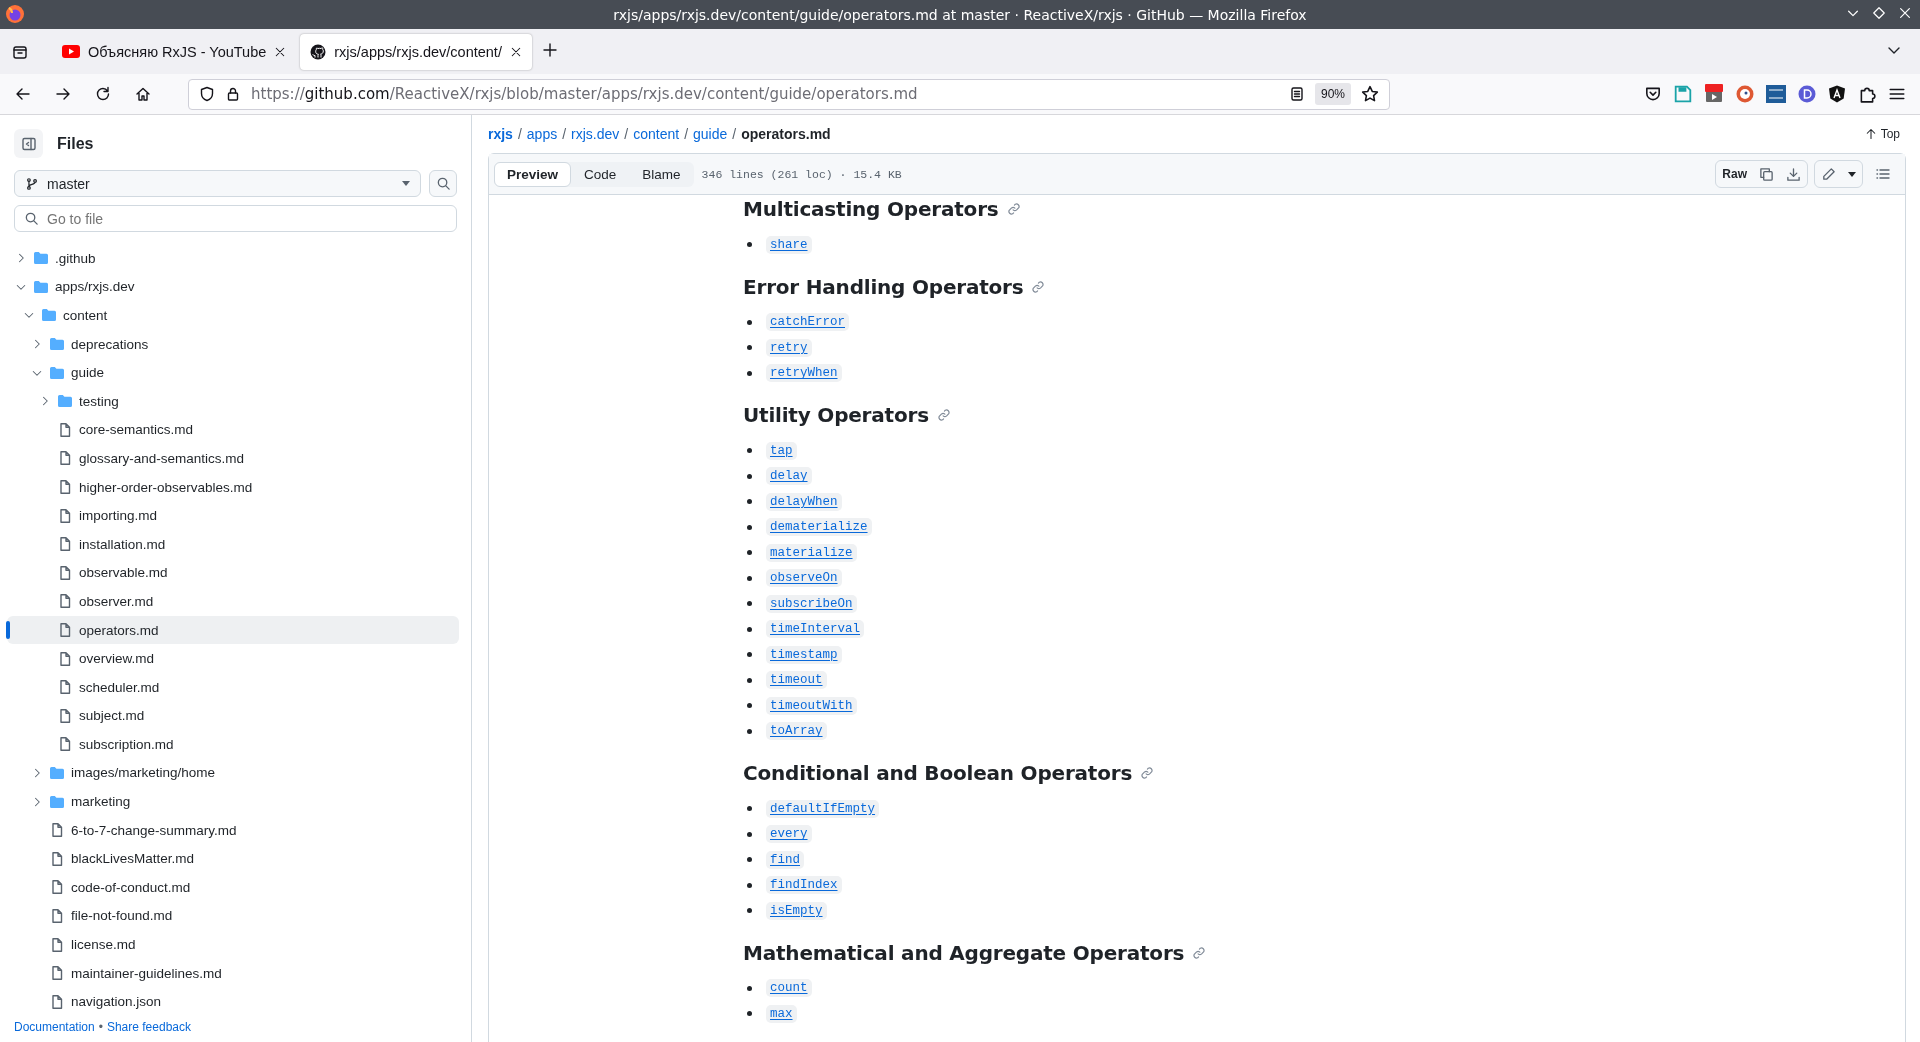 Image resolution: width=1920 pixels, height=1042 pixels. I want to click on folder-item: images/marketing/home, so click(233, 773).